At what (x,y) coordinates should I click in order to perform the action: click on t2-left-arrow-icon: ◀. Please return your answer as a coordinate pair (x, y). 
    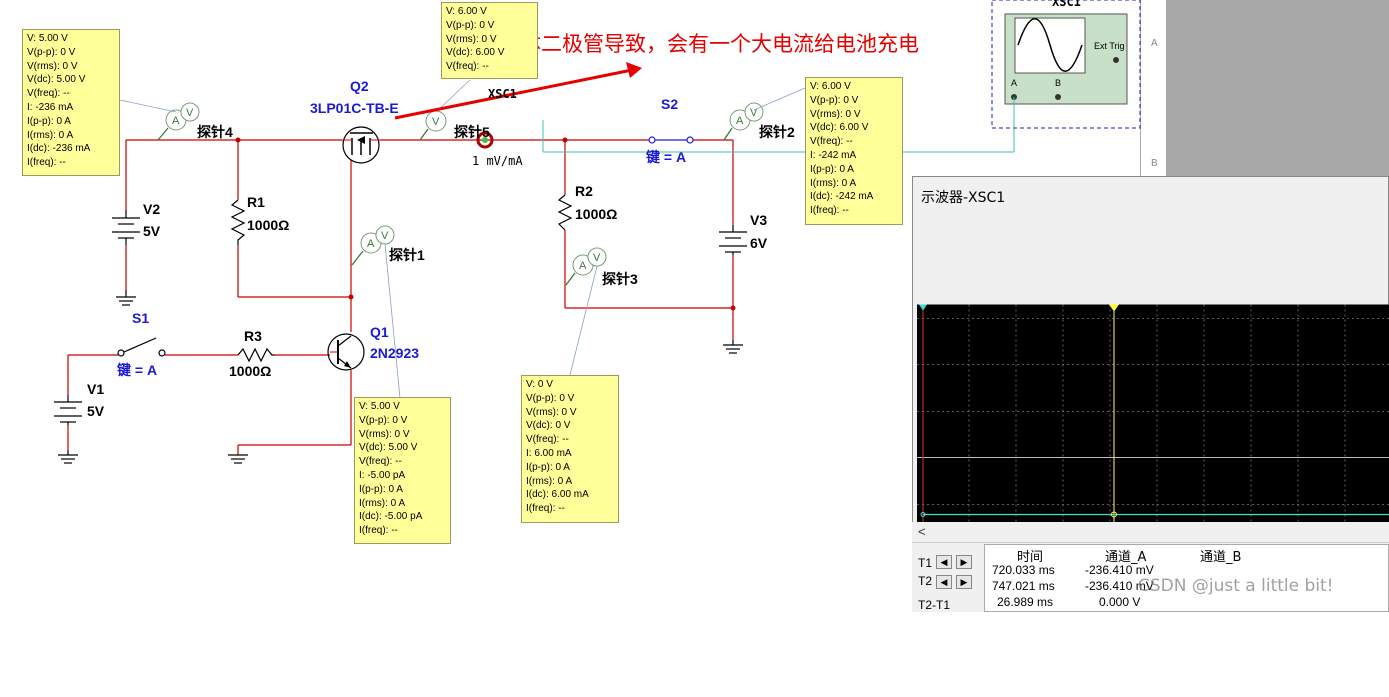
    Looking at the image, I should click on (944, 582).